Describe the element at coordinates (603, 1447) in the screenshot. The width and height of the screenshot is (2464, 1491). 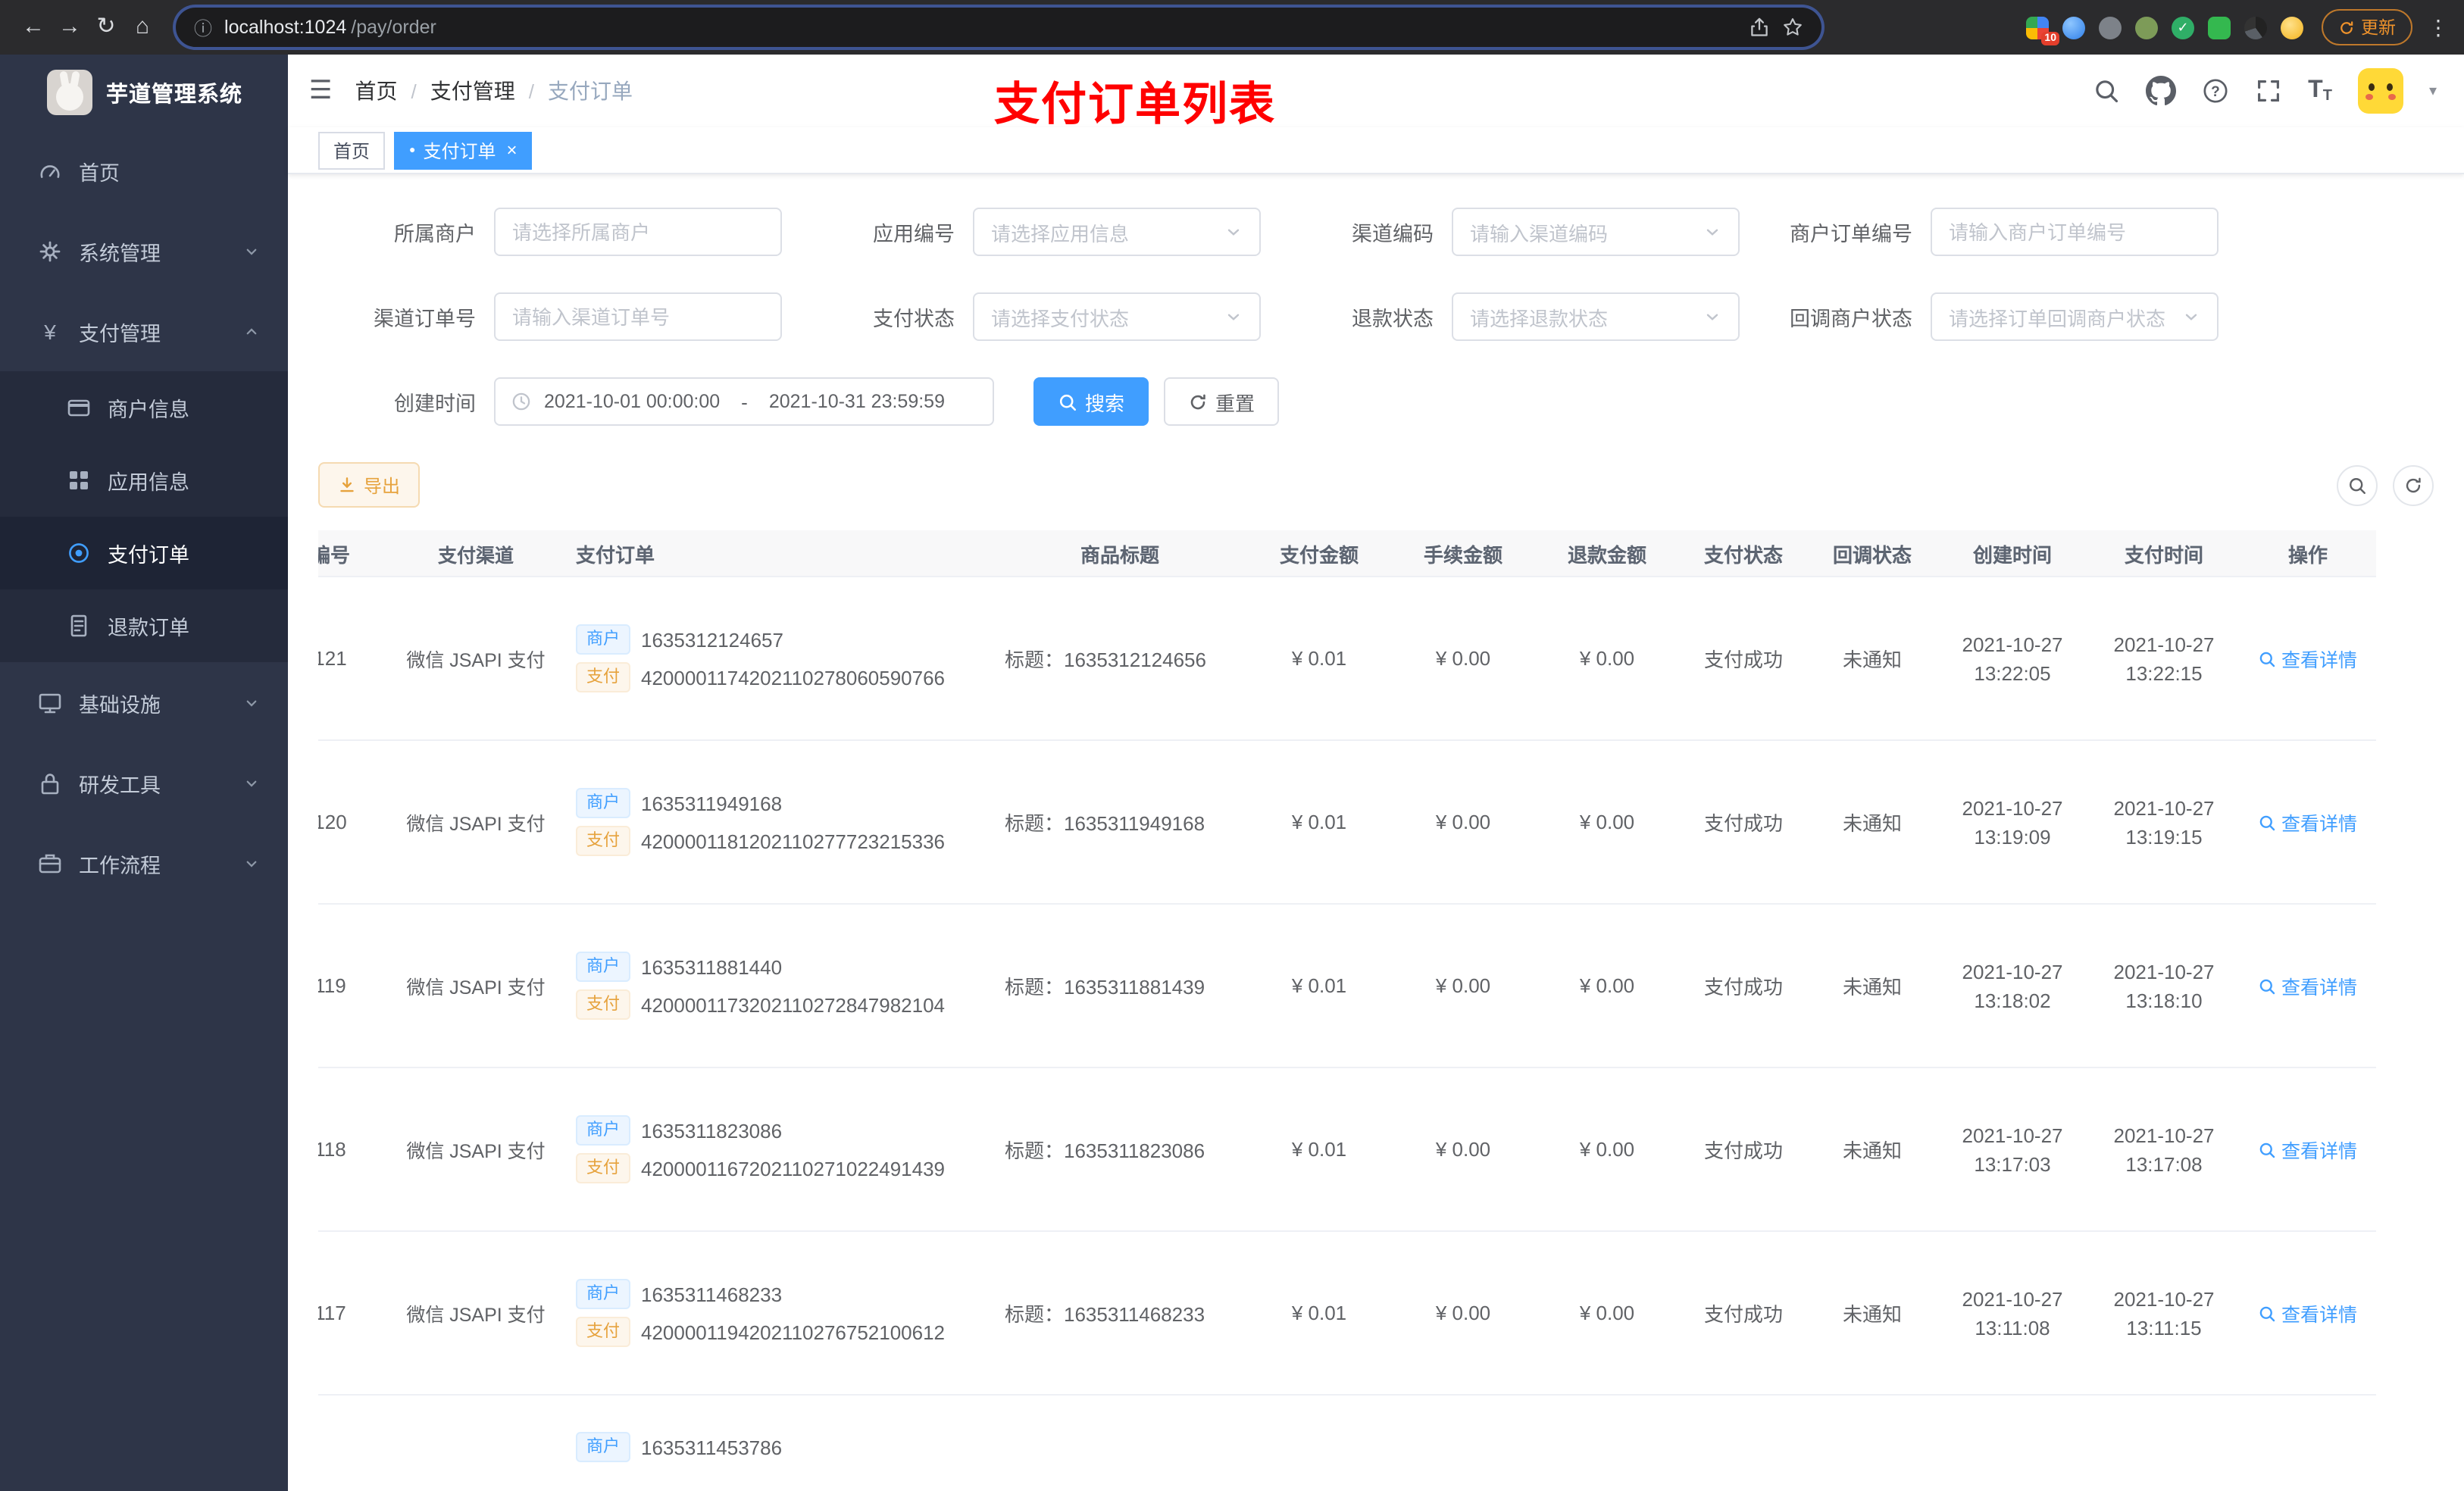
I see `merchant-tag: 商户` at that location.